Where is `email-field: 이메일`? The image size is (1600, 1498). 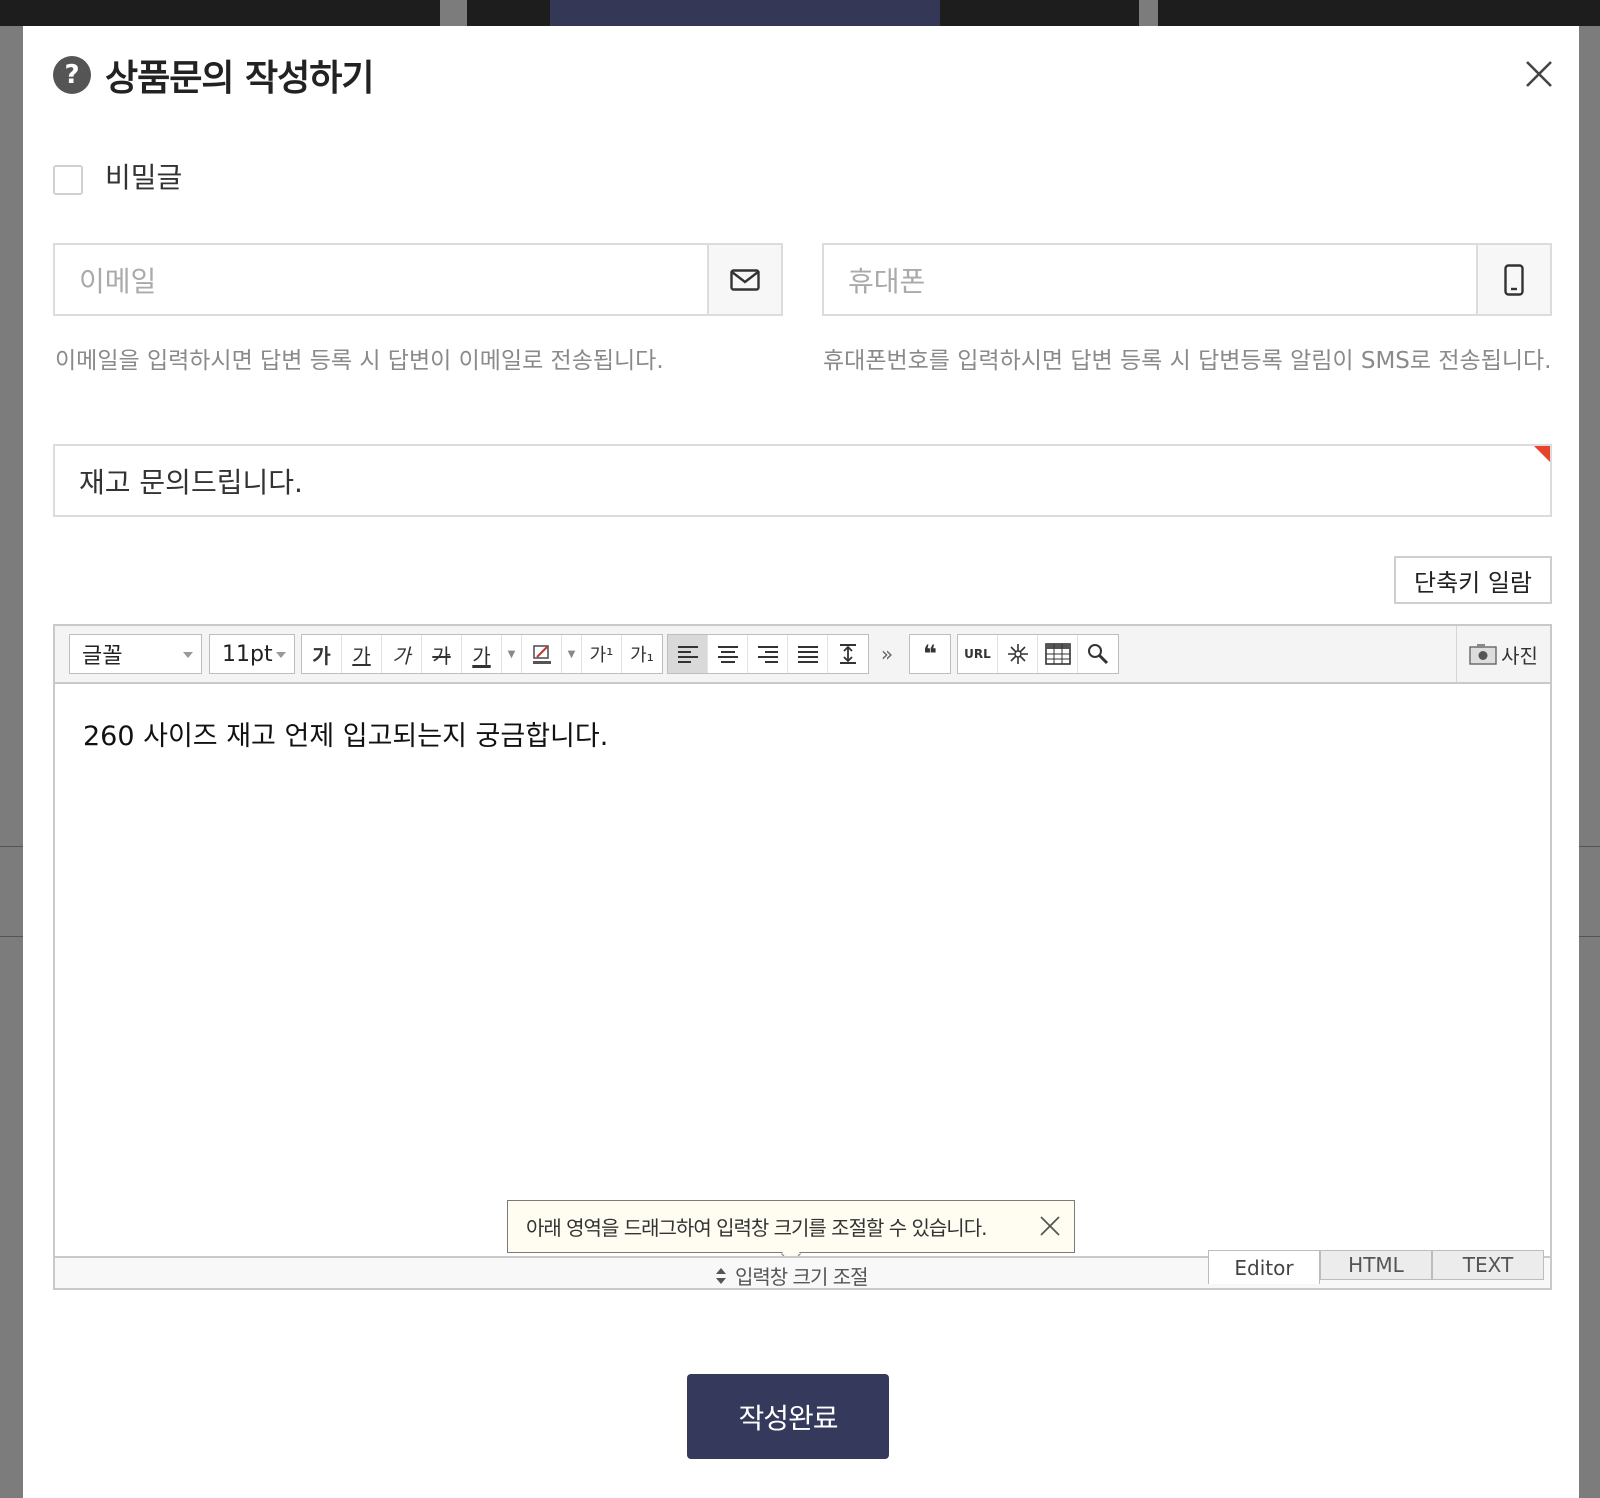
email-field: 이메일 is located at coordinates (381, 279).